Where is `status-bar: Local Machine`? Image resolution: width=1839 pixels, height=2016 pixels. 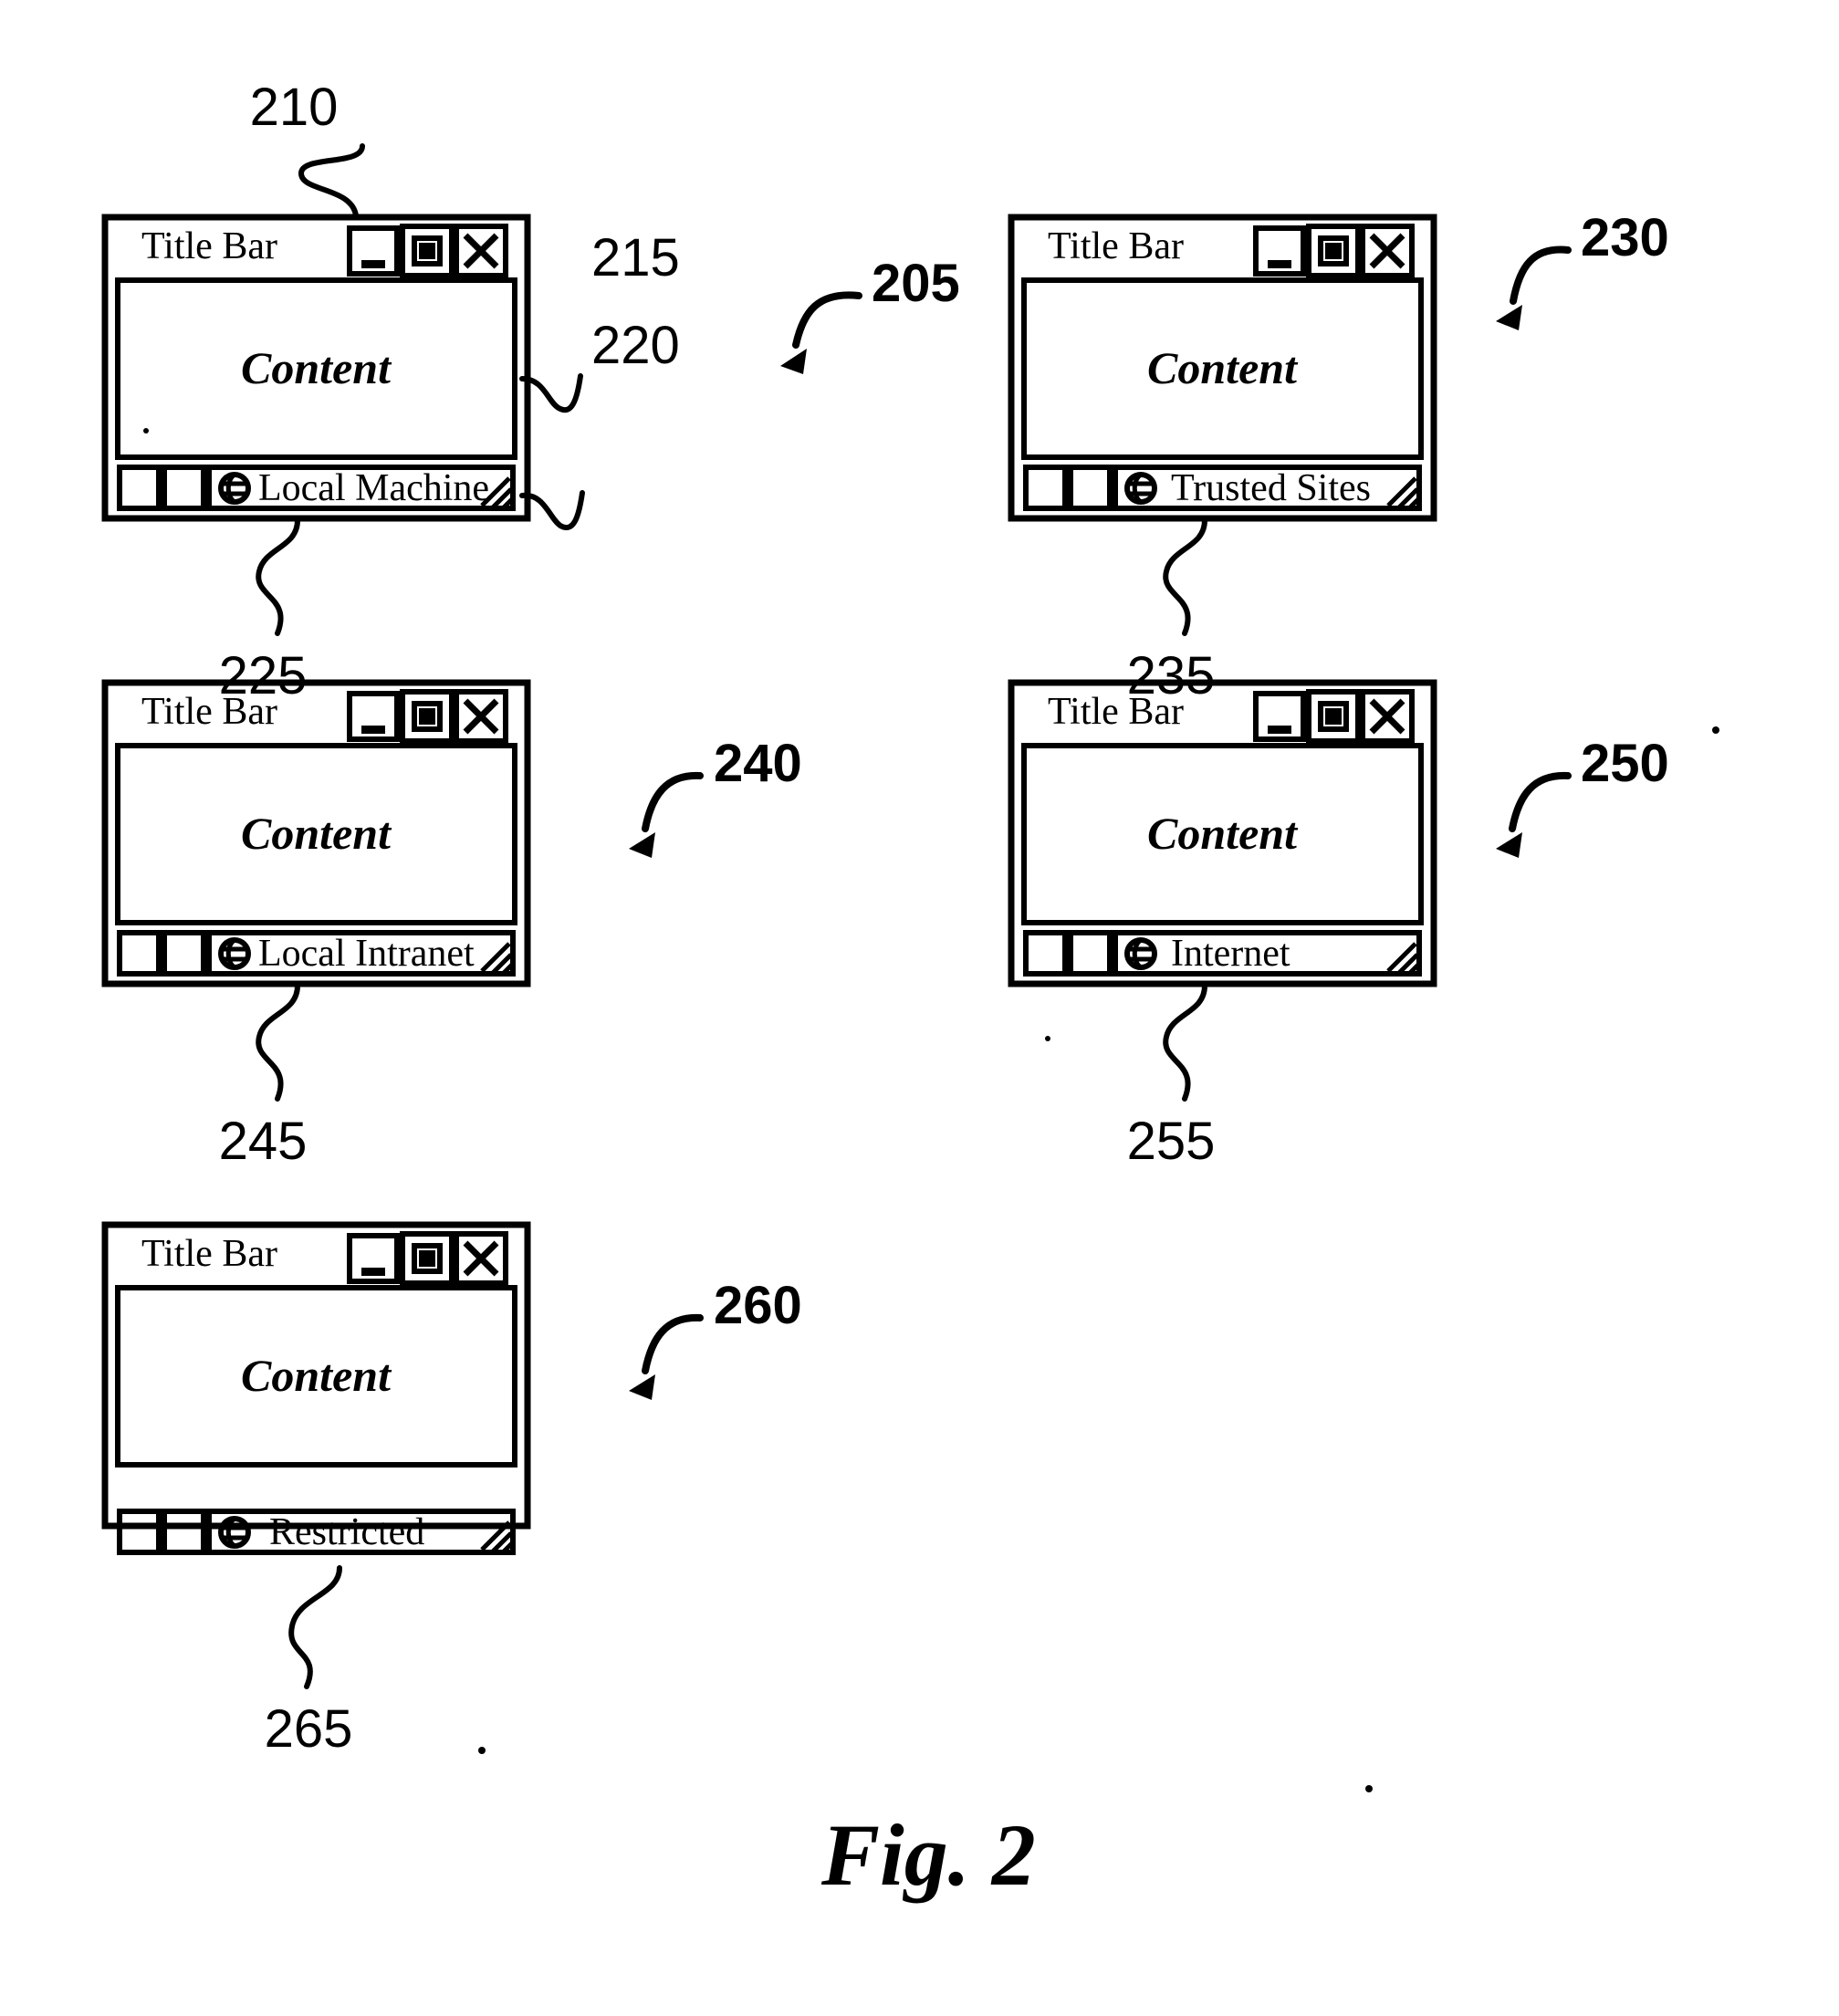
status-bar: Local Machine is located at coordinates (316, 488).